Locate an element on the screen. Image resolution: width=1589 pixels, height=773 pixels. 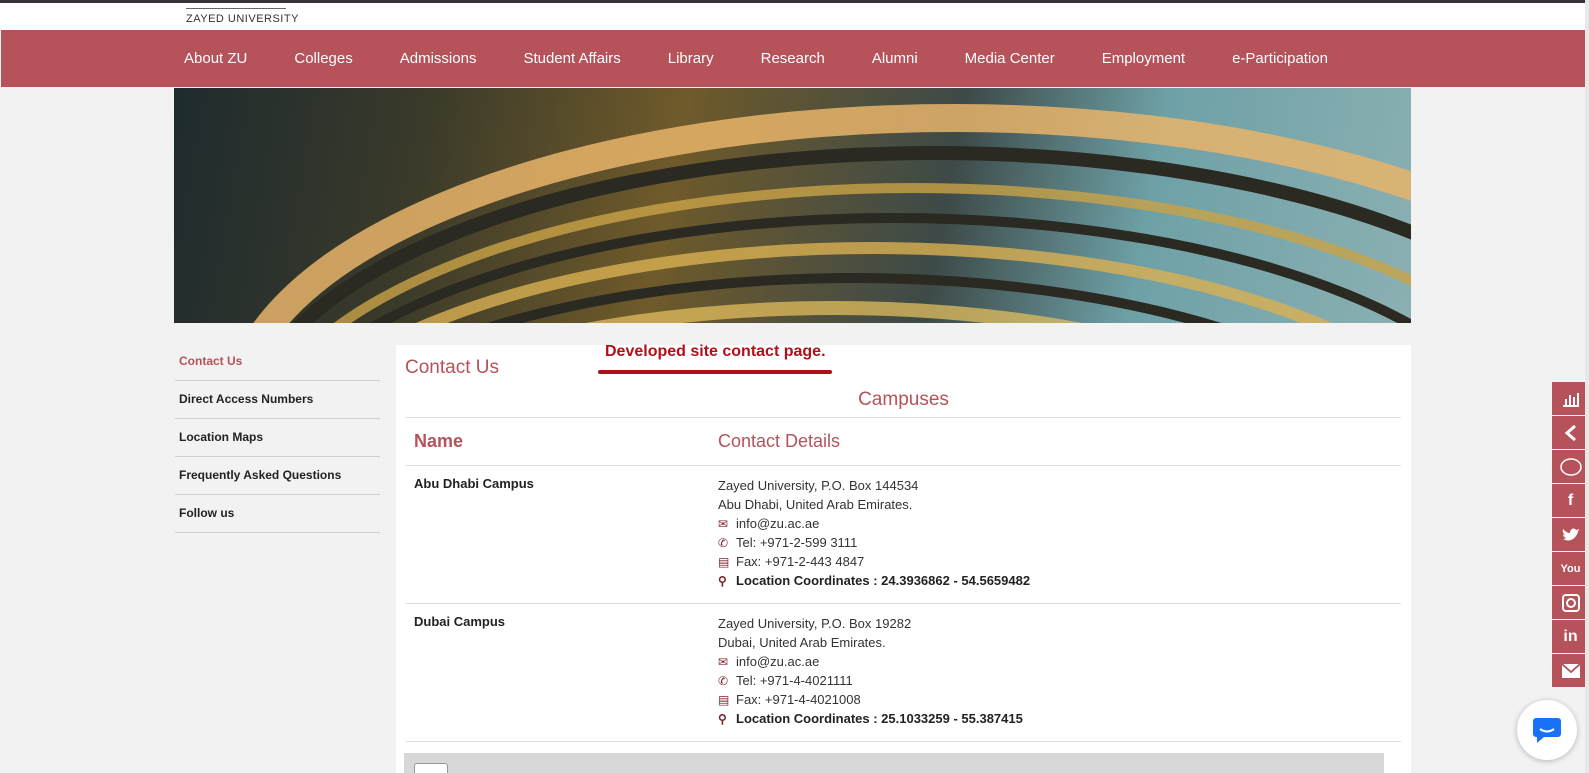
twitter-icon is located at coordinates (1570, 534).